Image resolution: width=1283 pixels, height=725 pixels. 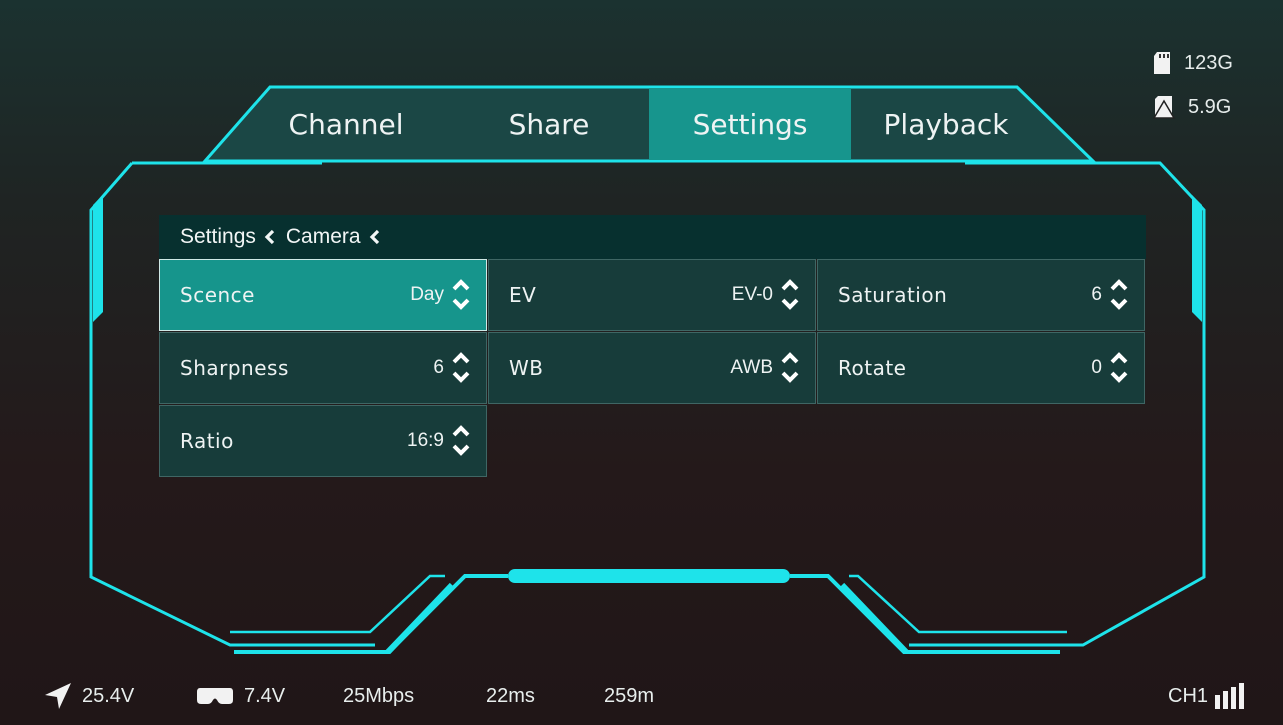 I want to click on setting-label: WB, so click(x=526, y=368).